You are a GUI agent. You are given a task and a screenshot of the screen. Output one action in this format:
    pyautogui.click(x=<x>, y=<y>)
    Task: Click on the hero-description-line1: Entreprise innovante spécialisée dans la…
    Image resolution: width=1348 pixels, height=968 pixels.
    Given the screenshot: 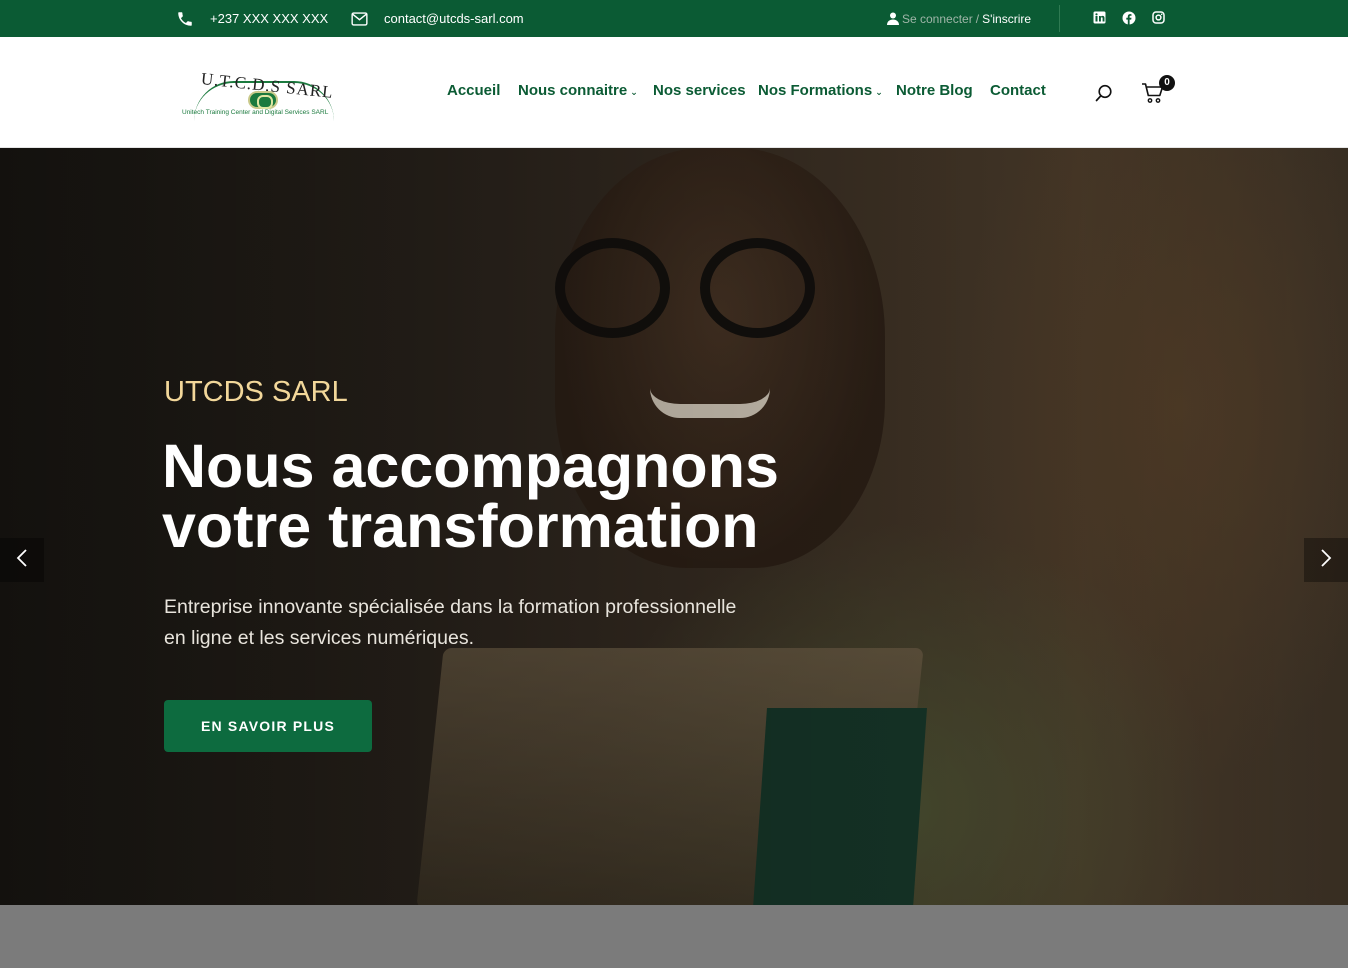 What is the action you would take?
    pyautogui.click(x=450, y=607)
    